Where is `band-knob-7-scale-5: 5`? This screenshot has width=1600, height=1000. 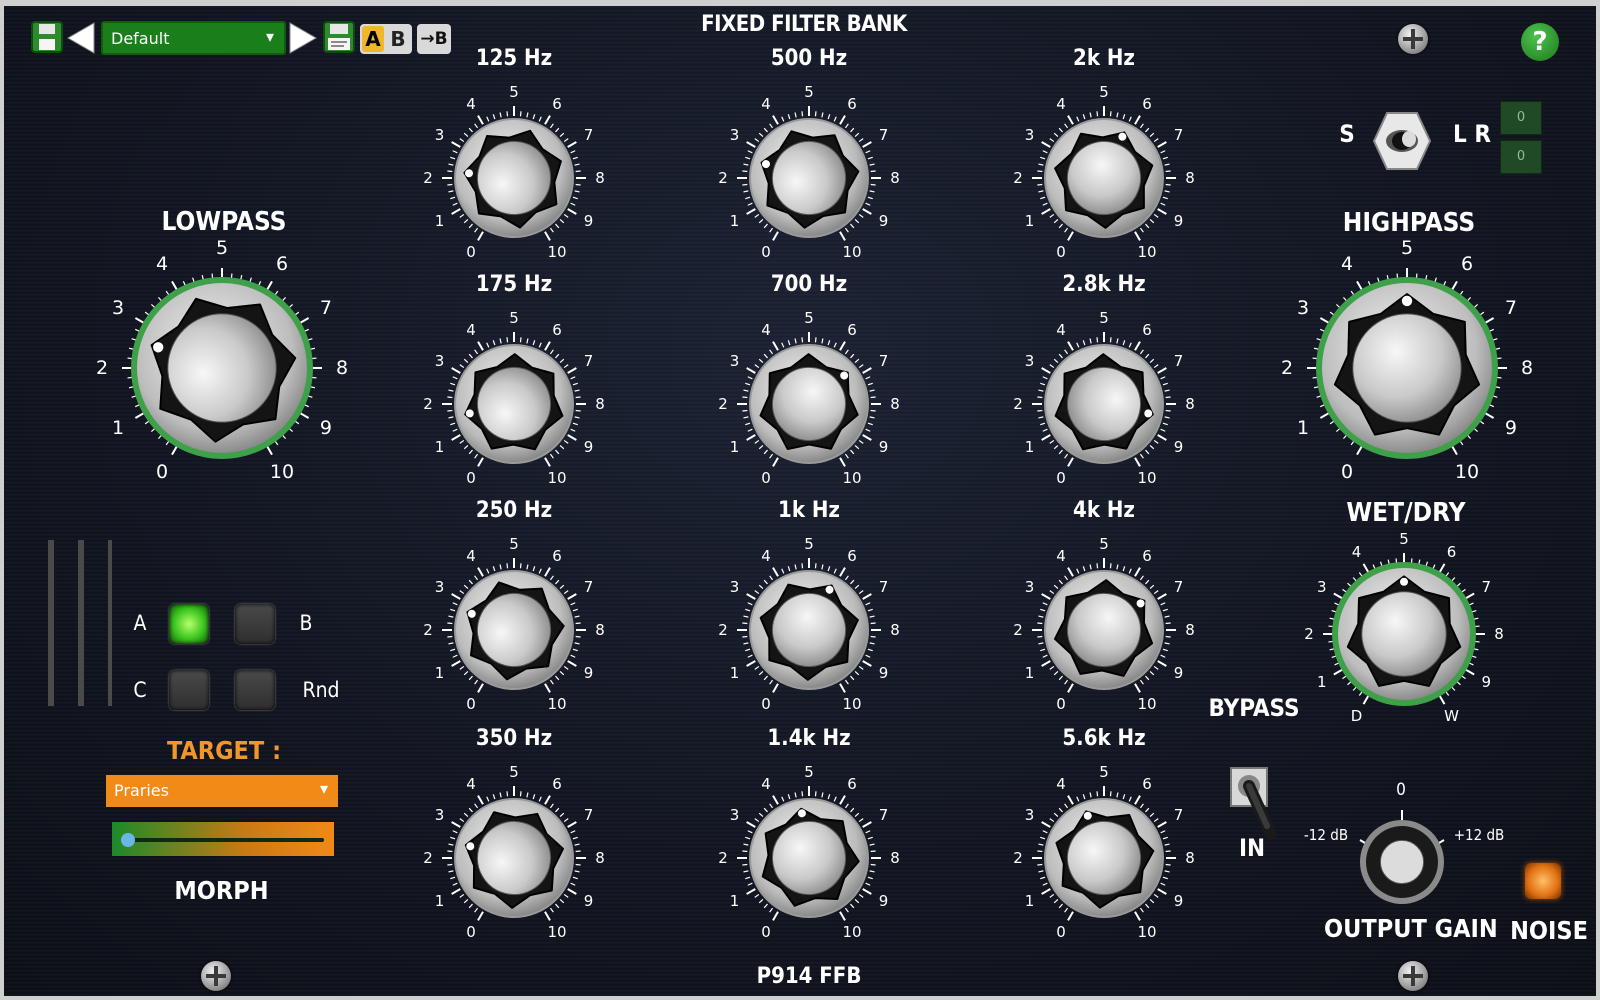 band-knob-7-scale-5: 5 is located at coordinates (809, 544).